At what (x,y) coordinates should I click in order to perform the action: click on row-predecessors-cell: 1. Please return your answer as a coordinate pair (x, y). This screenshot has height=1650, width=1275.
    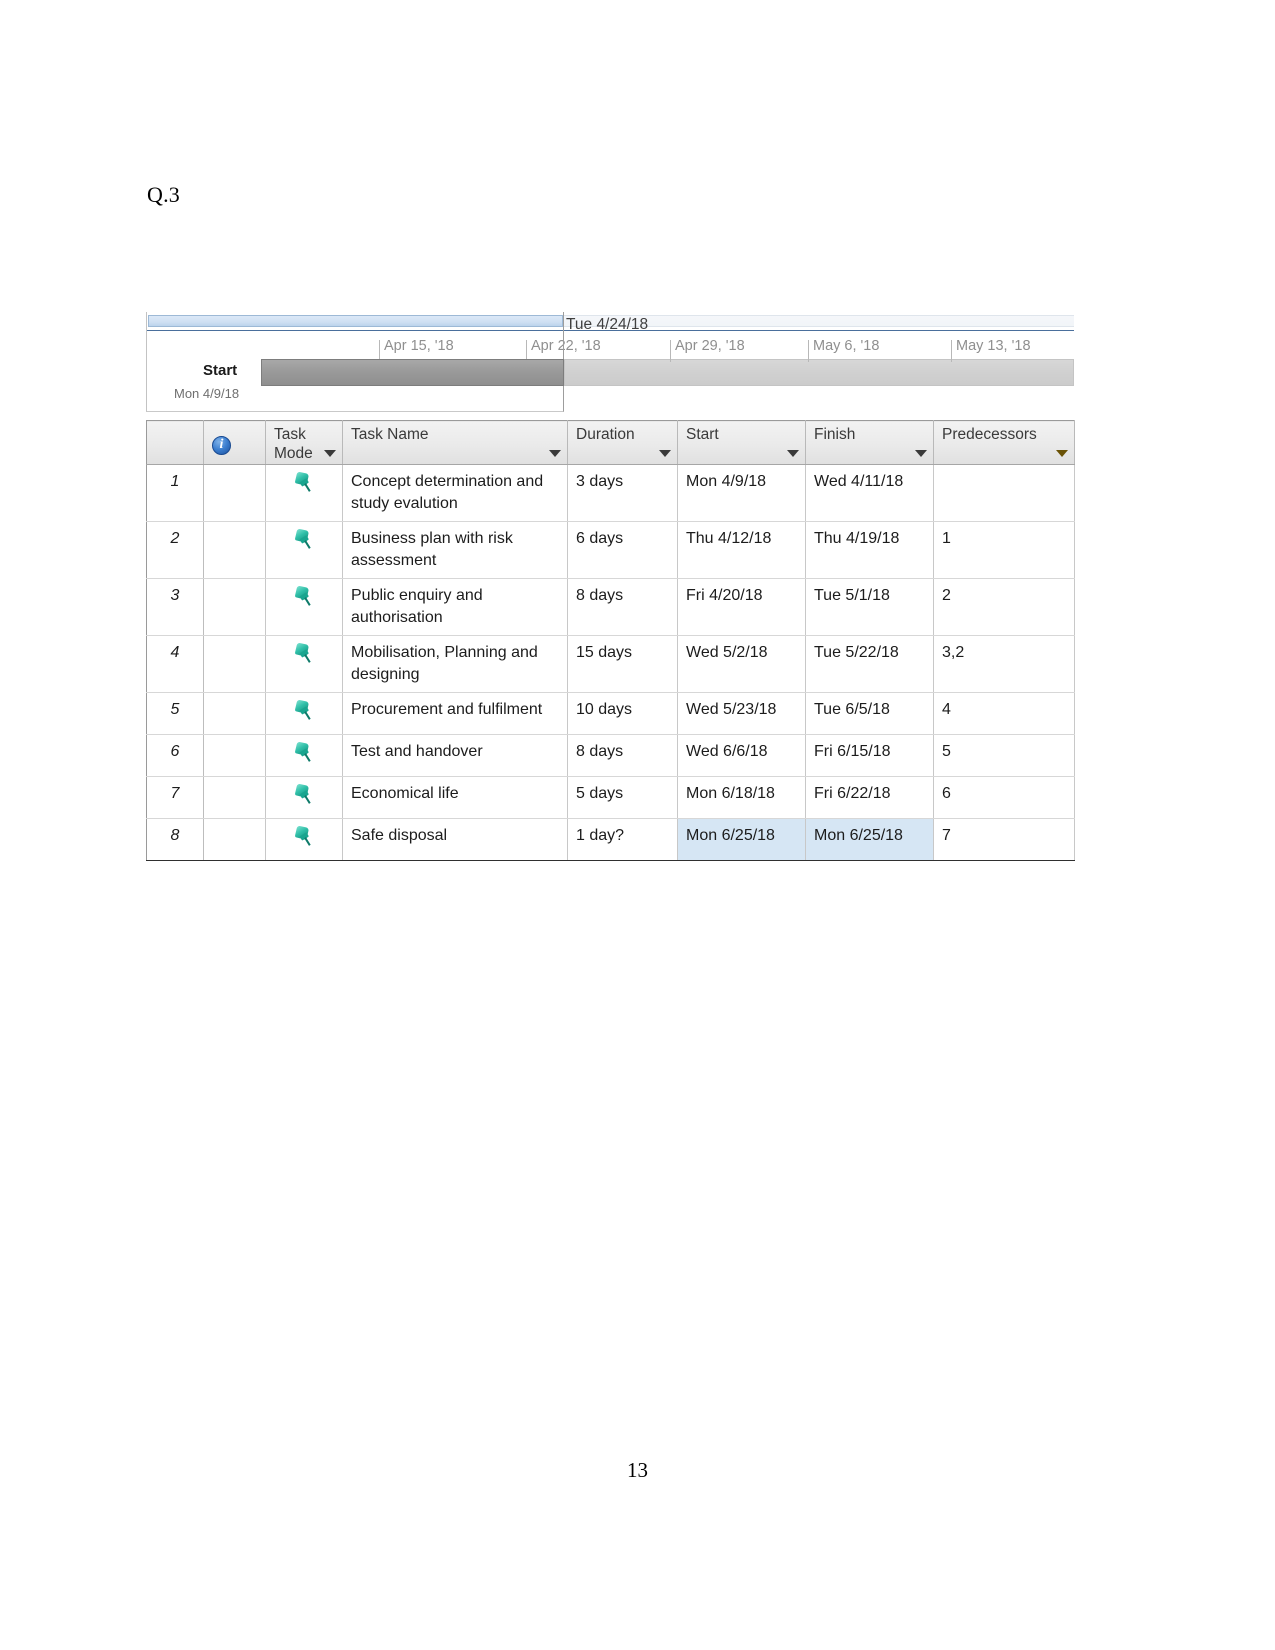
    Looking at the image, I should click on (1004, 550).